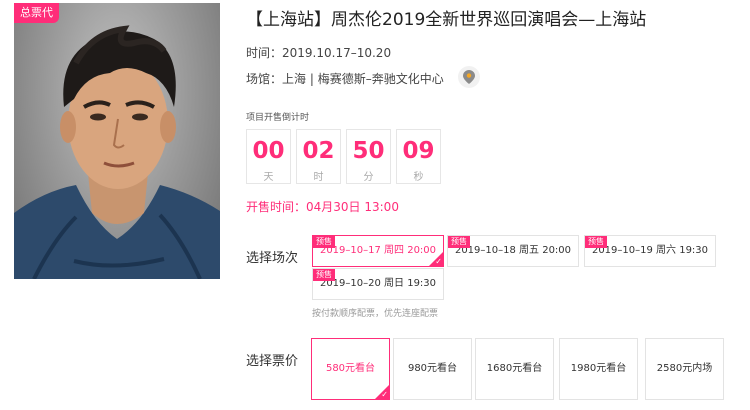 The width and height of the screenshot is (750, 410). I want to click on price-option-text: 1680元看台, so click(514, 368).